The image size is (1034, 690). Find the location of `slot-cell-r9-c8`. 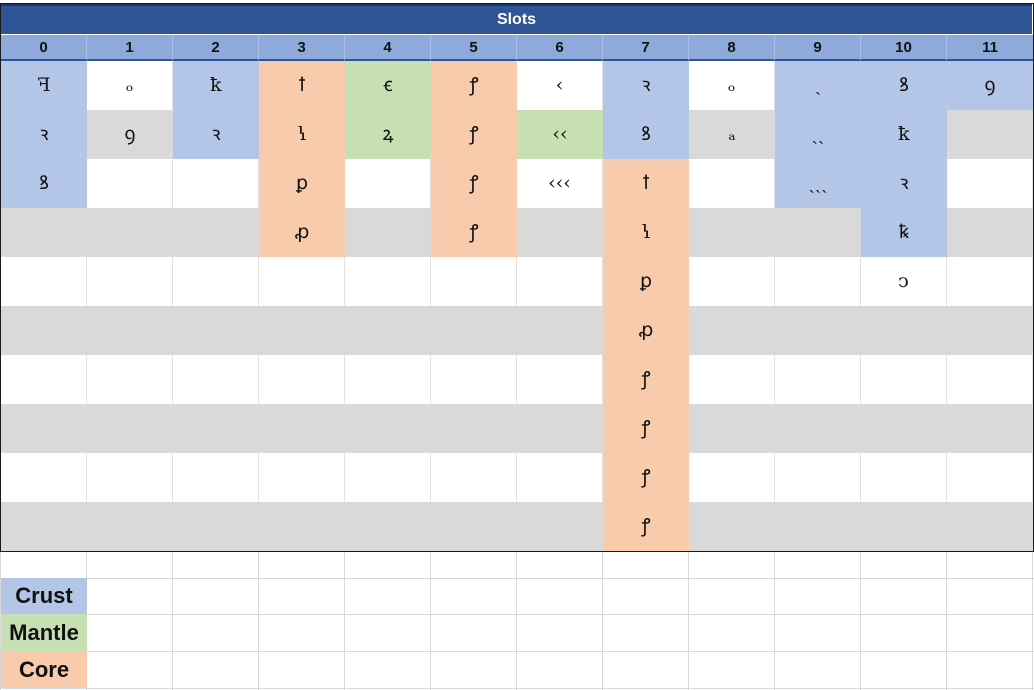

slot-cell-r9-c8 is located at coordinates (732, 526).